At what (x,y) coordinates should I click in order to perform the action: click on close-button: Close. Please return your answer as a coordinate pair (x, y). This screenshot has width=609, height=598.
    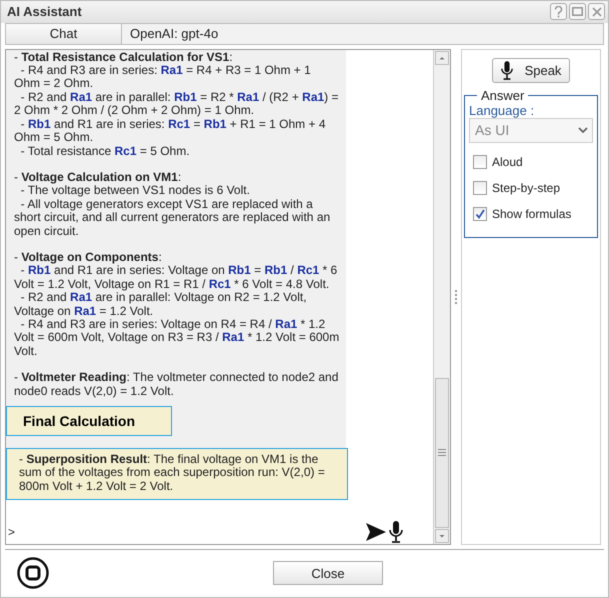
    Looking at the image, I should click on (328, 573).